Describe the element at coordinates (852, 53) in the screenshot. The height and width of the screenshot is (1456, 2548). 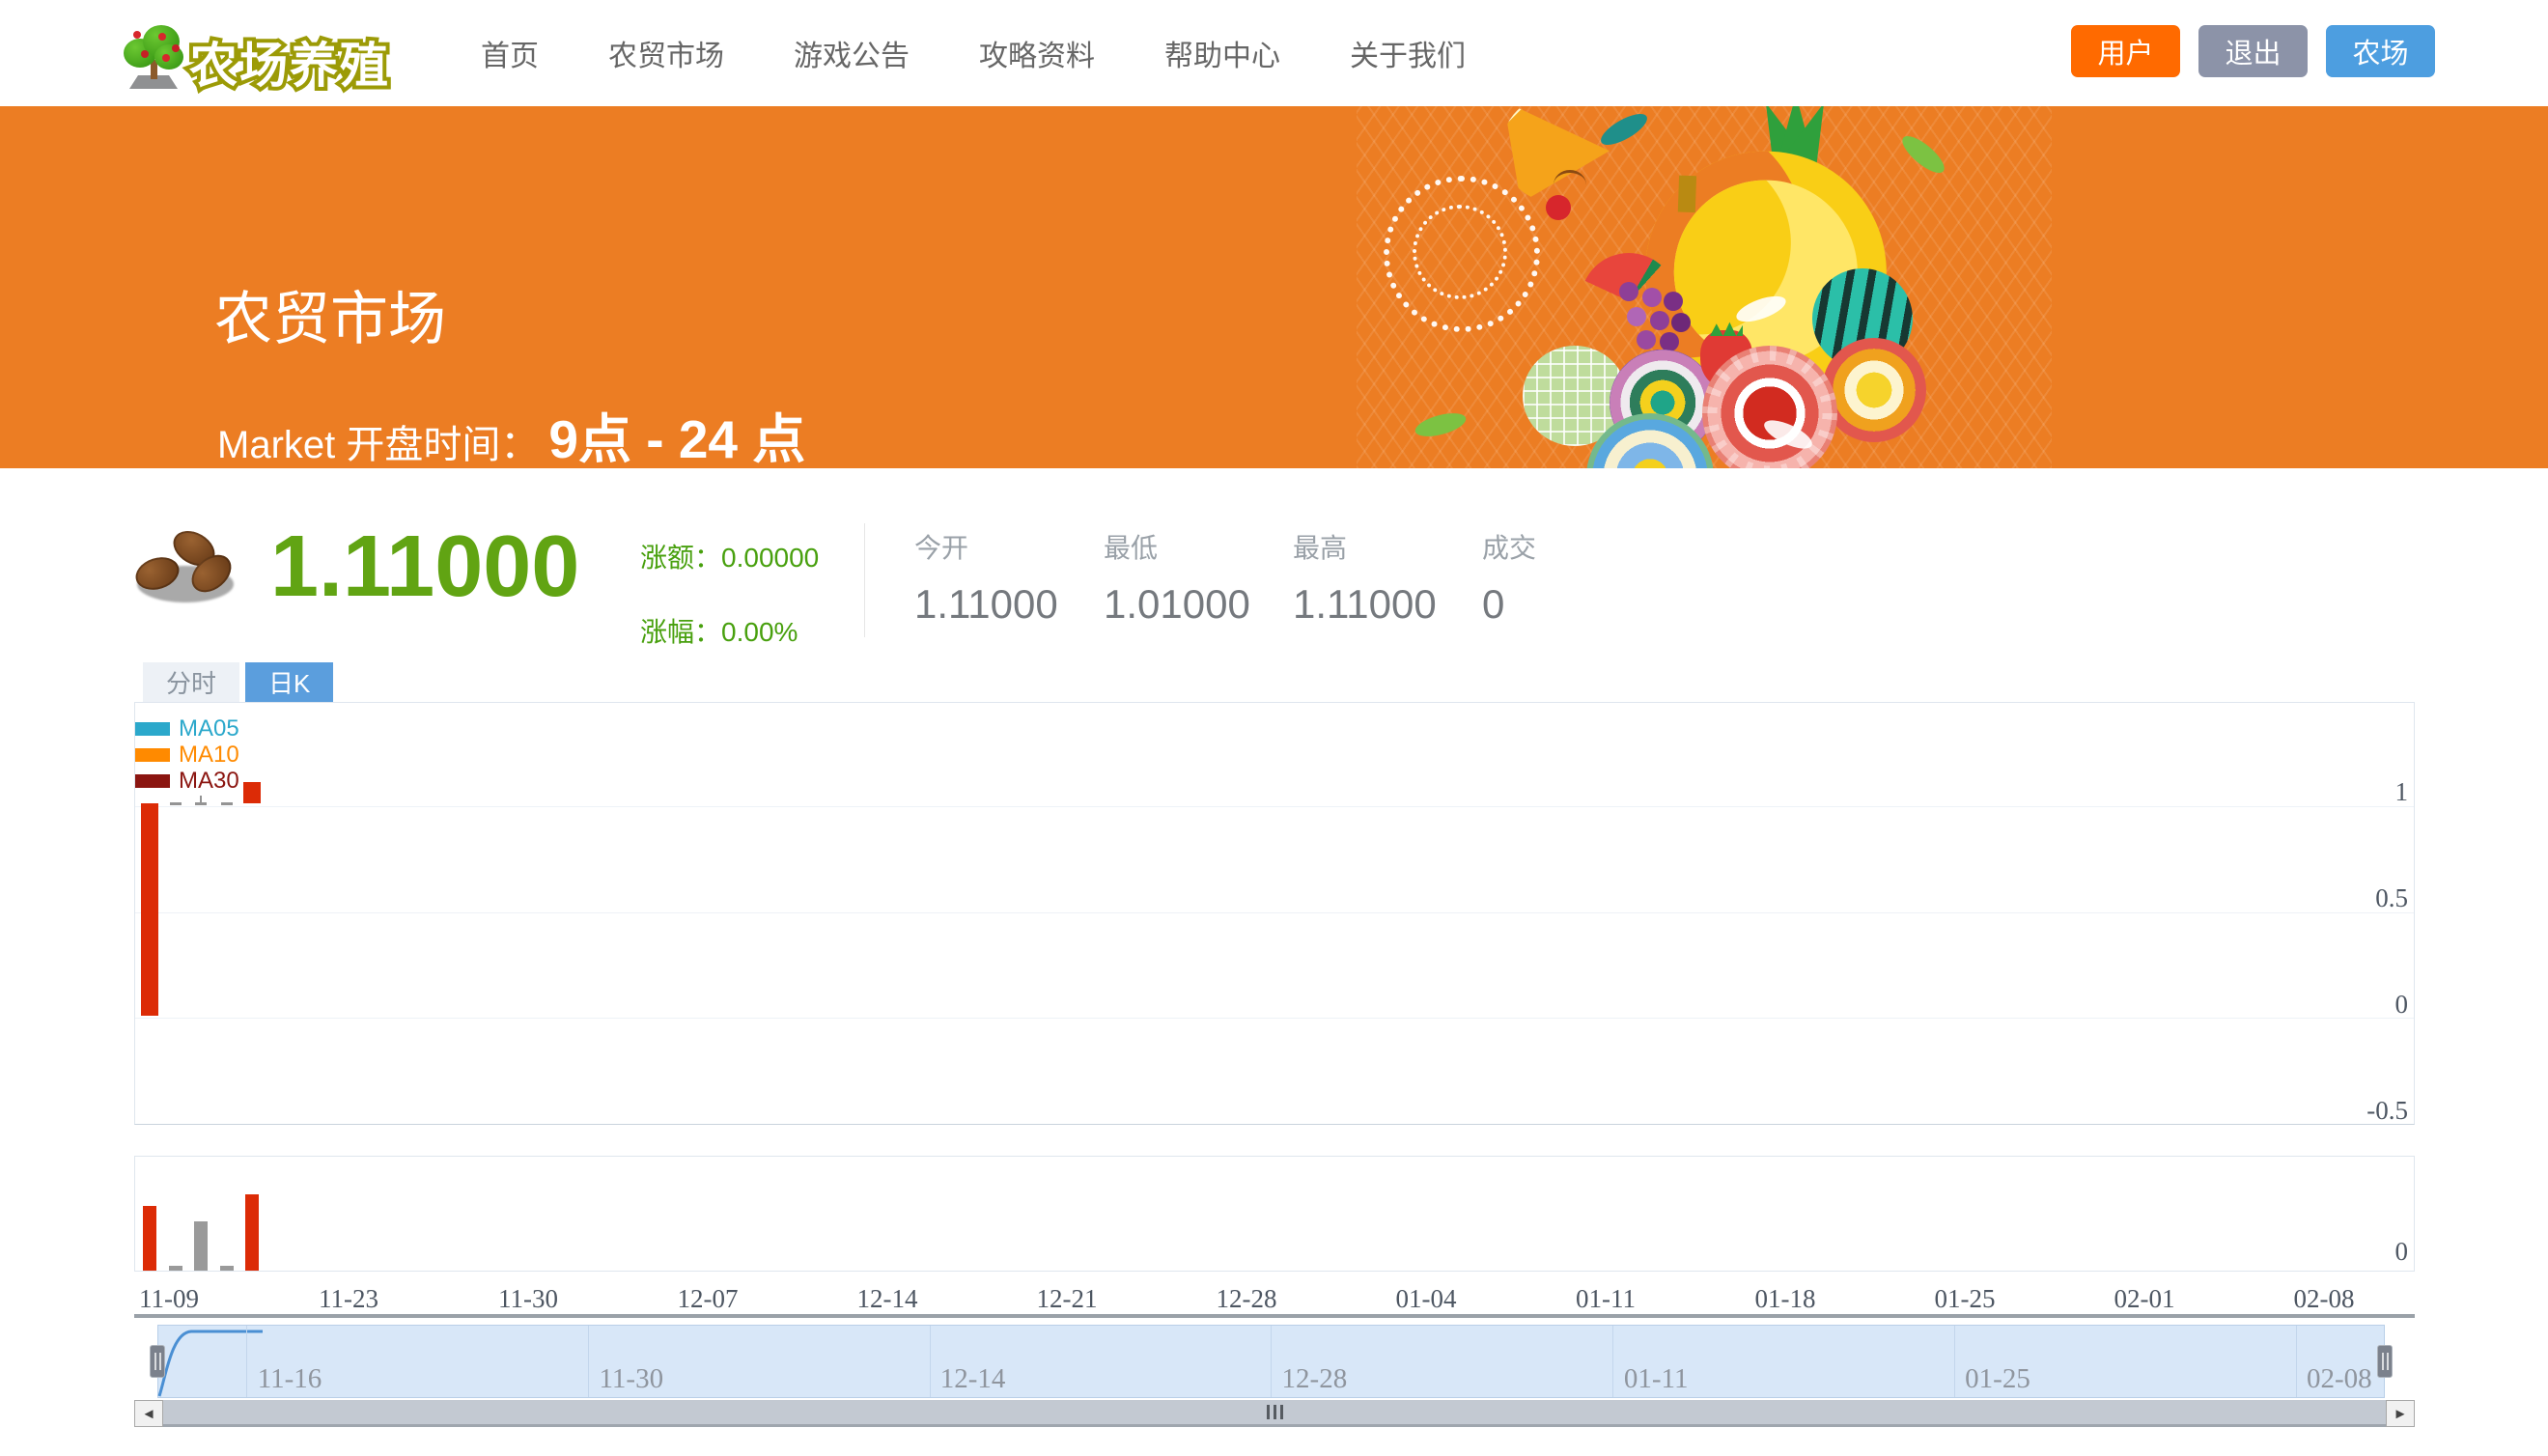
I see `nav-item-announcements: 游戏公告` at that location.